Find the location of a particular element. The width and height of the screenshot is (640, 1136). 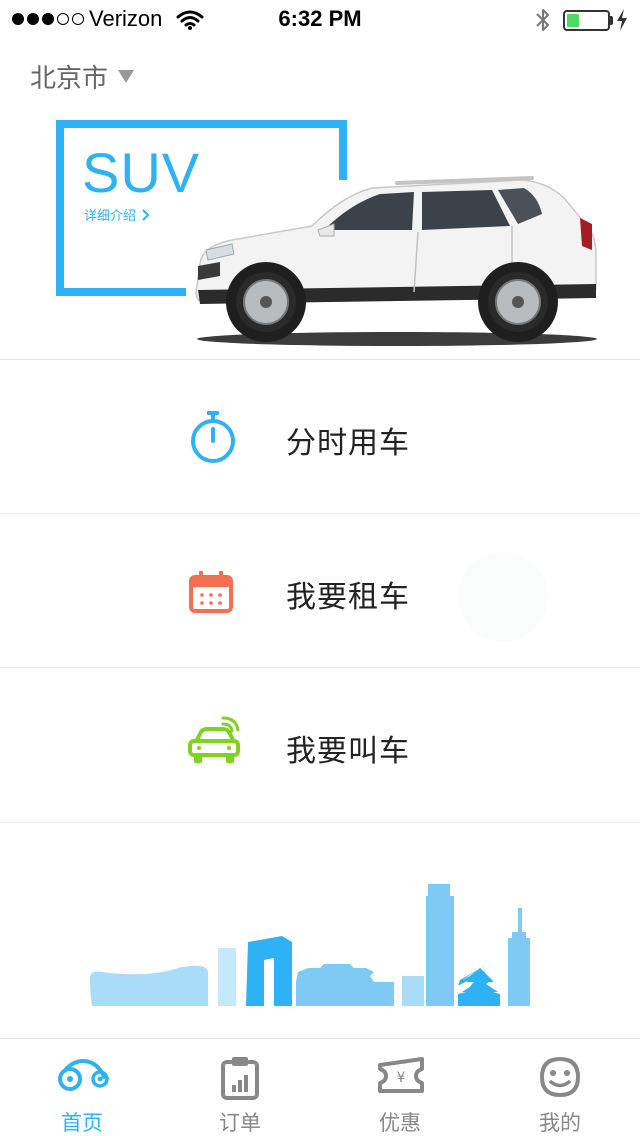

home-bike-icon is located at coordinates (83, 1075).